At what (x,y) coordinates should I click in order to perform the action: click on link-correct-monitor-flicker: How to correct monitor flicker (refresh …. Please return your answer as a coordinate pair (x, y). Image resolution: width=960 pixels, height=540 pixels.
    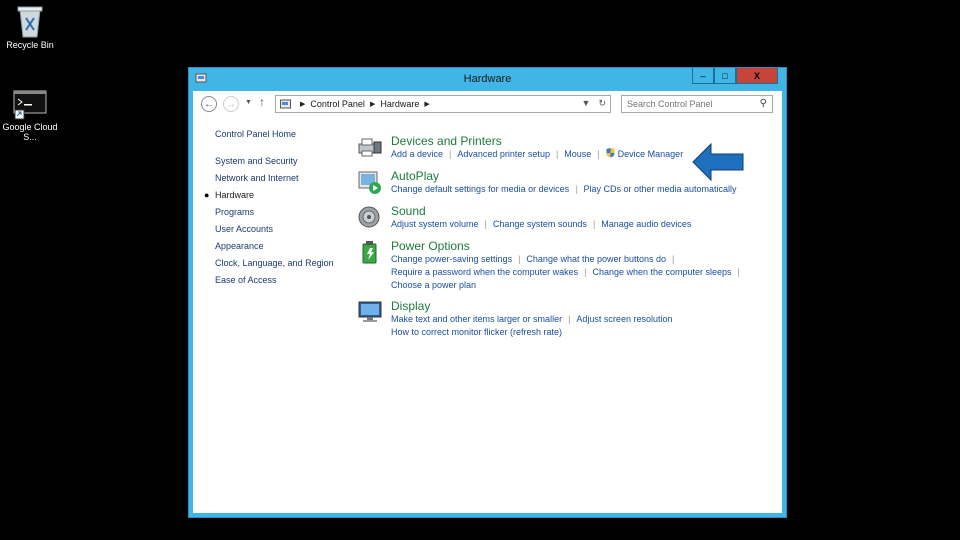
    Looking at the image, I should click on (476, 332).